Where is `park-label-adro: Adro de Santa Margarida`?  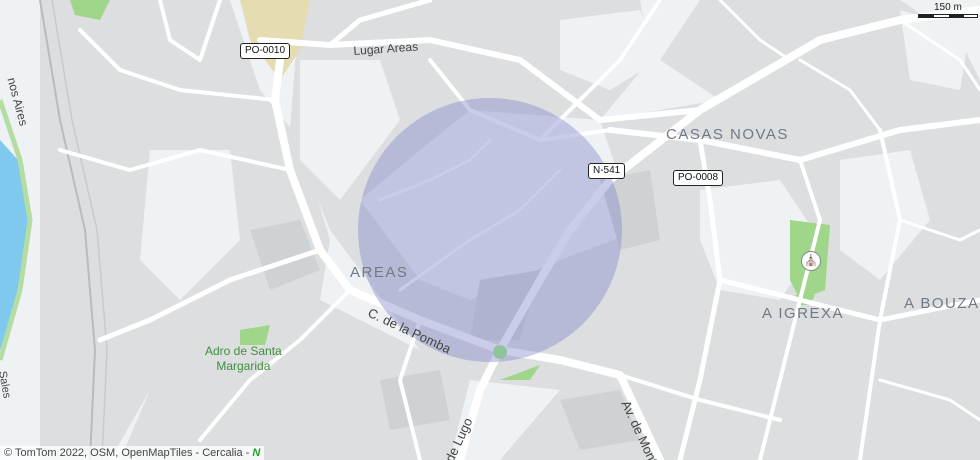 park-label-adro: Adro de Santa Margarida is located at coordinates (243, 359).